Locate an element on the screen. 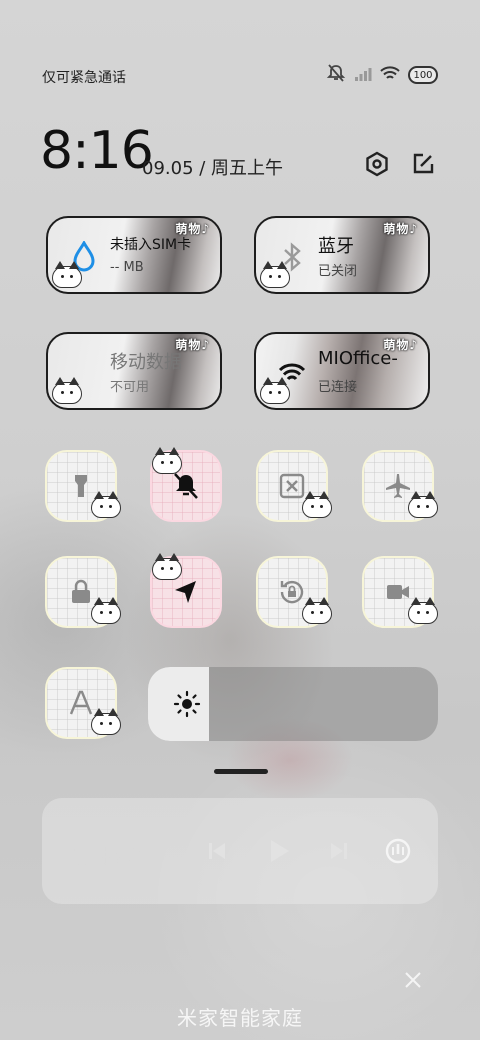 This screenshot has width=480, height=1040. next-icon is located at coordinates (339, 851).